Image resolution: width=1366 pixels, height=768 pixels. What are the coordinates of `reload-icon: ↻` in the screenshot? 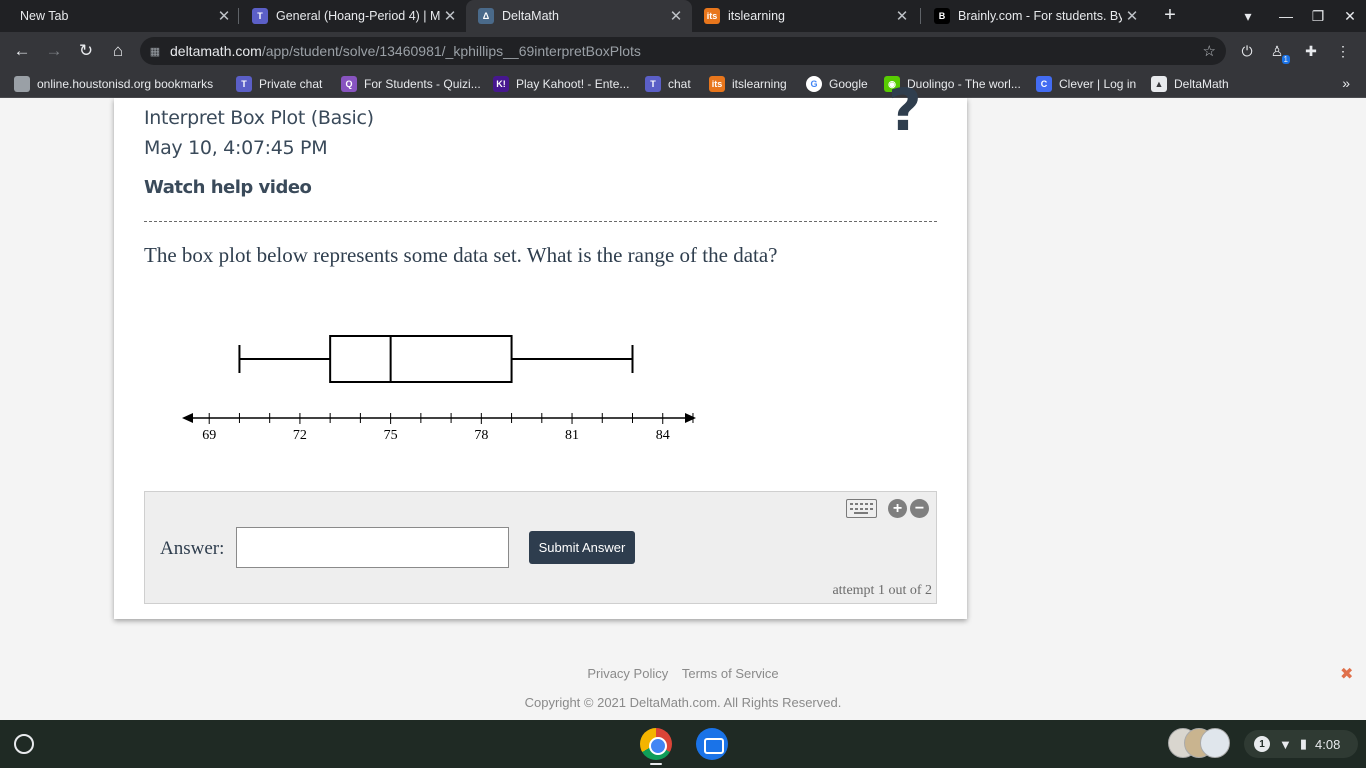 It's located at (86, 51).